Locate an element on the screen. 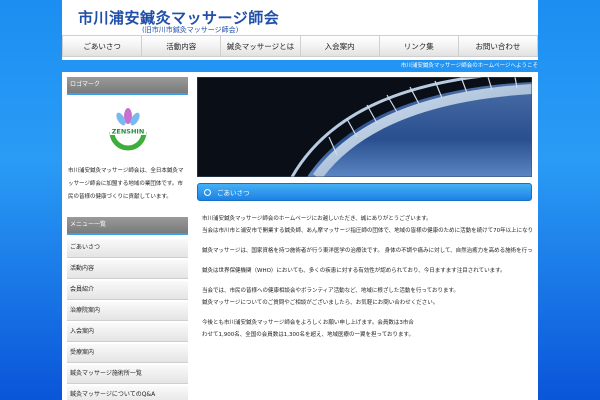 The image size is (600, 400). zenshin-logo: ZENSHIN is located at coordinates (127, 130).